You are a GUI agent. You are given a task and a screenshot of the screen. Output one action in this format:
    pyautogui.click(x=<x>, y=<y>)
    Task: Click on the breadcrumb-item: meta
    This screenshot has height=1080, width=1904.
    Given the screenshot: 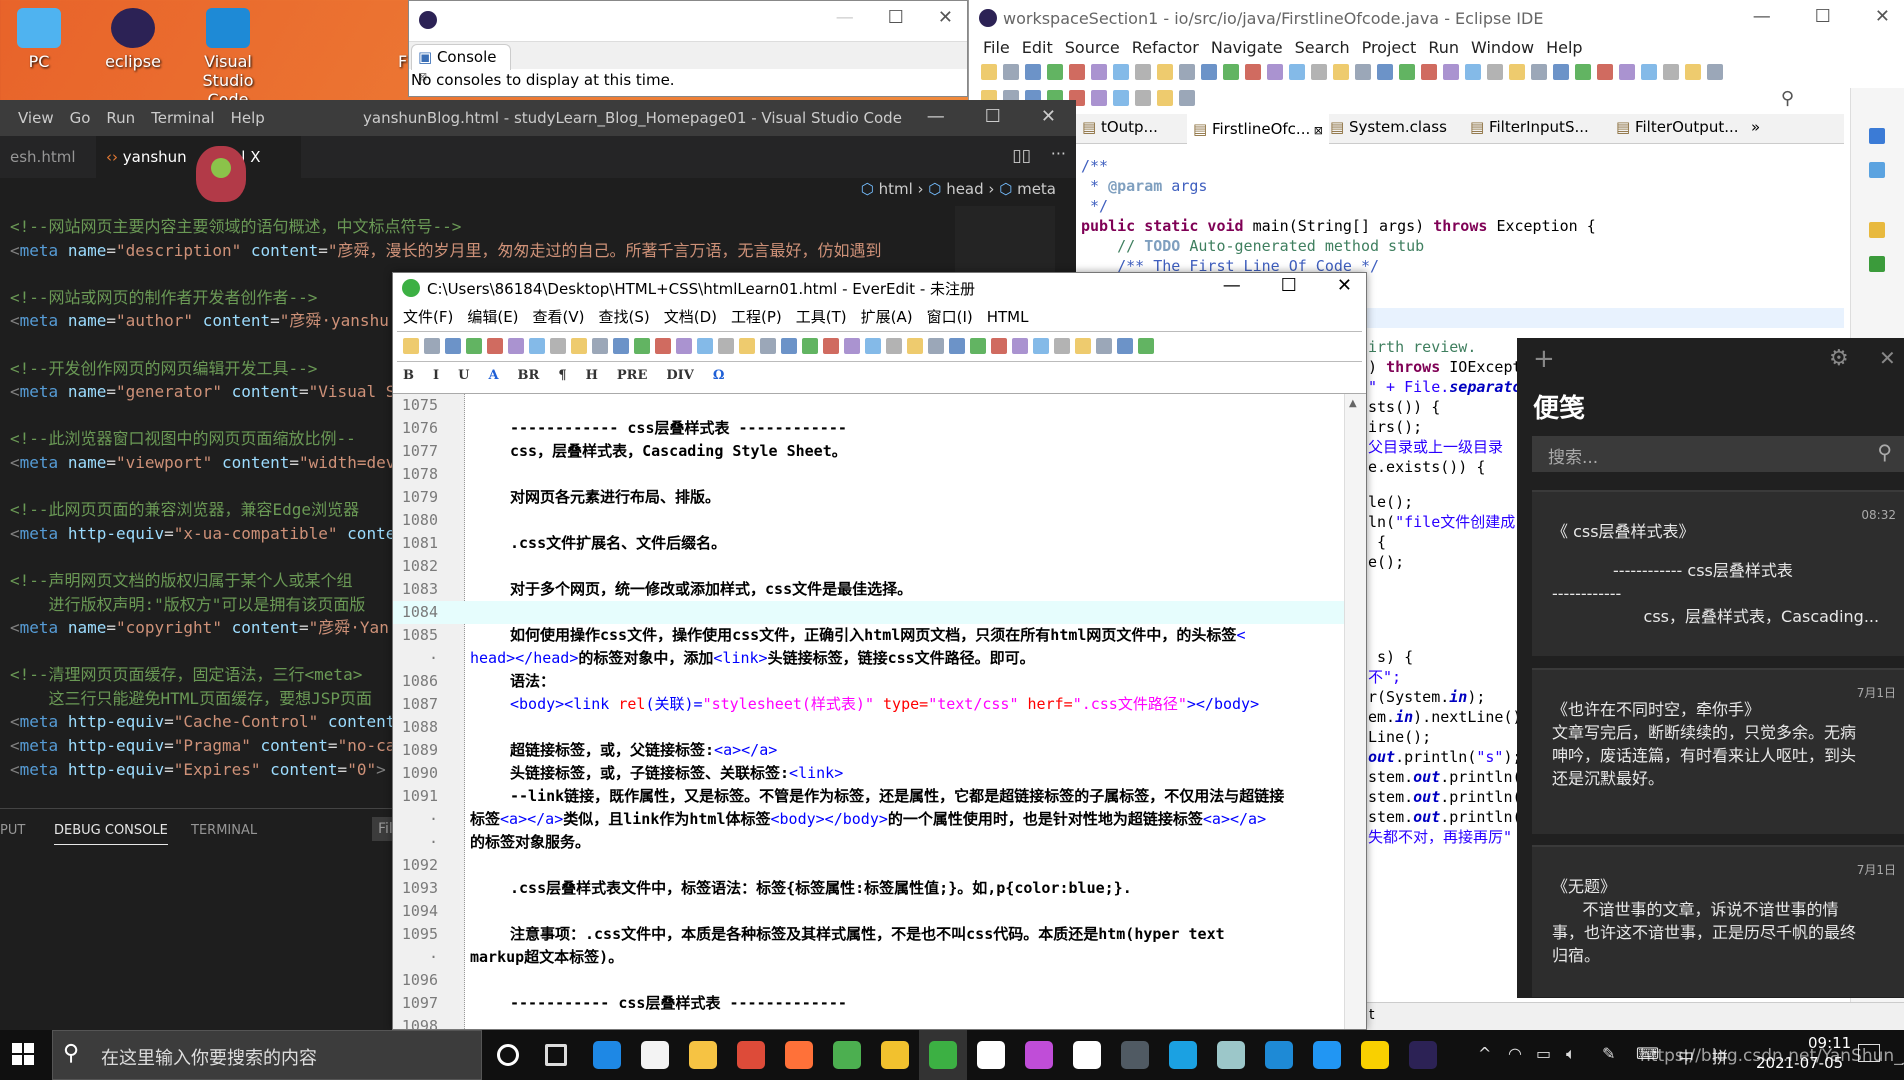 What is the action you would take?
    pyautogui.click(x=1036, y=189)
    